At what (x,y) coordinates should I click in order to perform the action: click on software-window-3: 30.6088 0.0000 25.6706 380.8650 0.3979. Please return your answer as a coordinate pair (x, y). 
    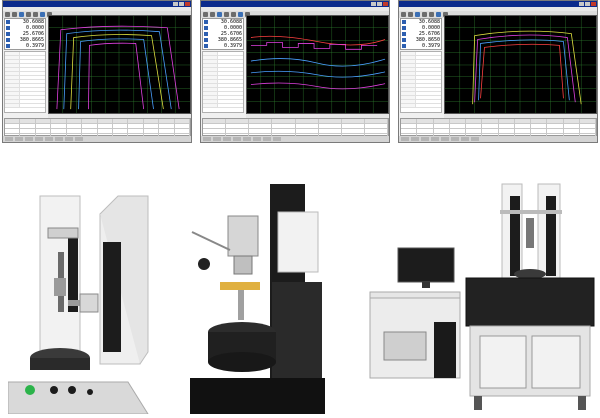
    Looking at the image, I should click on (498, 71).